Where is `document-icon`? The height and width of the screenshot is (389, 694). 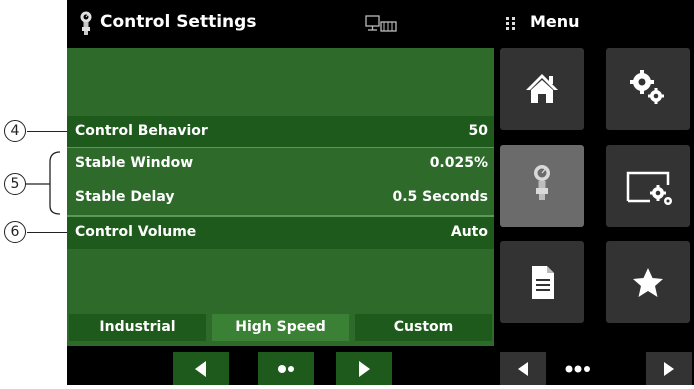
document-icon is located at coordinates (543, 282).